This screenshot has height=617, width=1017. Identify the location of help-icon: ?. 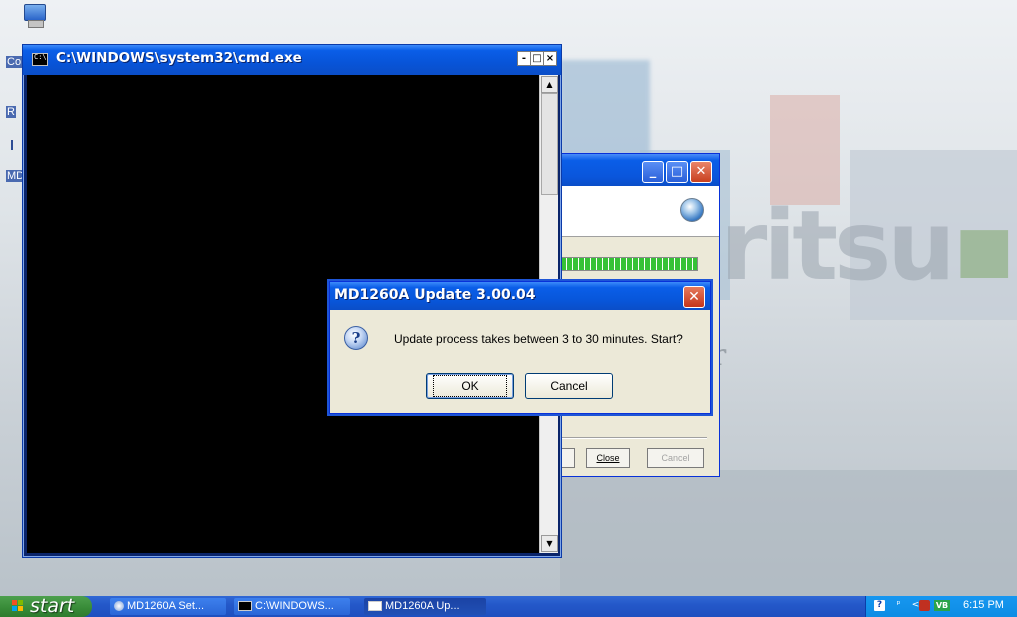
(879, 605).